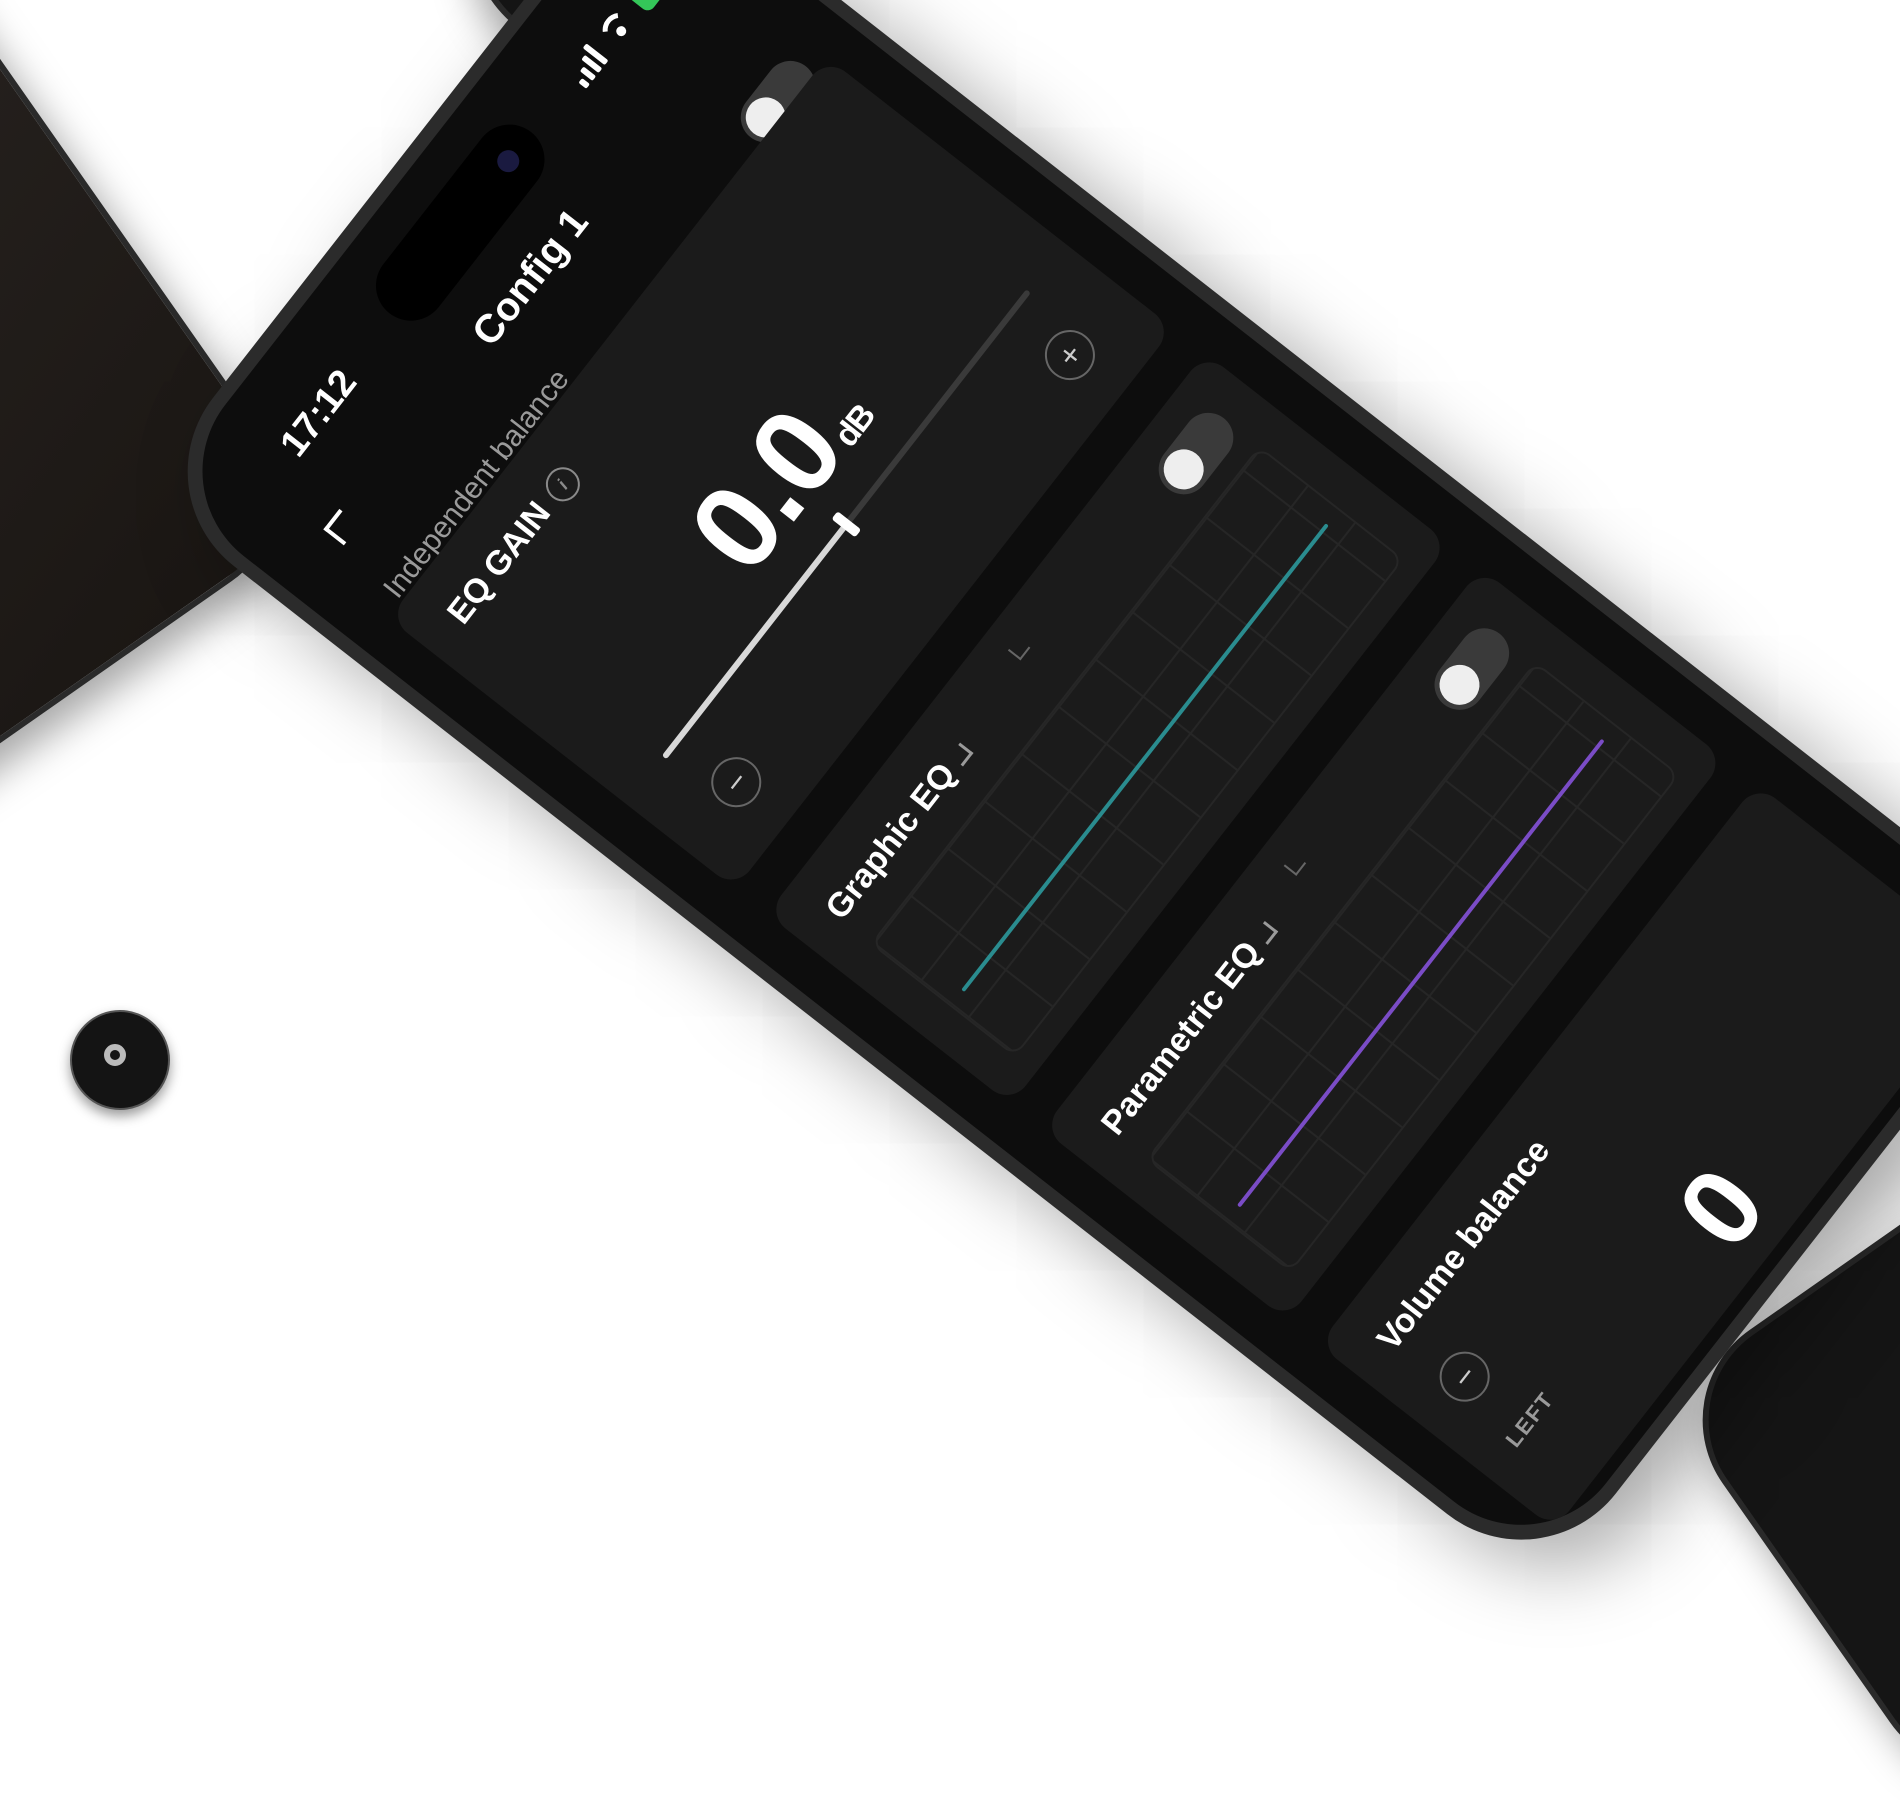 This screenshot has height=1813, width=1900. Describe the element at coordinates (319, 413) in the screenshot. I see `status-time: 17:12` at that location.